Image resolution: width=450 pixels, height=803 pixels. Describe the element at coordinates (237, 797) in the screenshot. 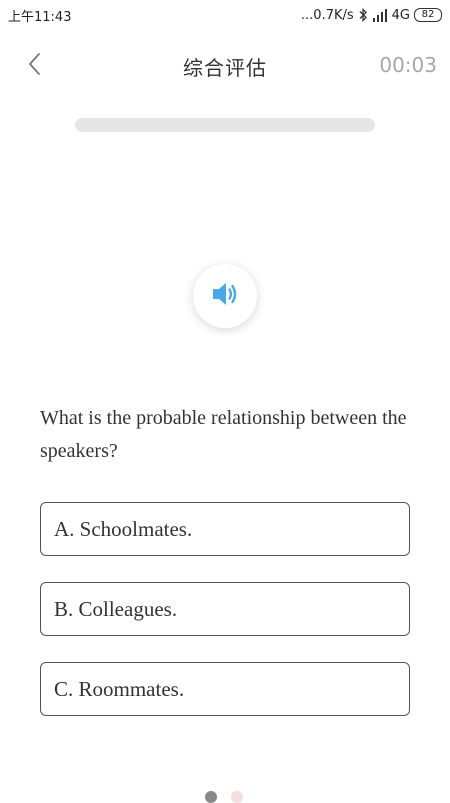

I see `page-dot-inactive` at that location.